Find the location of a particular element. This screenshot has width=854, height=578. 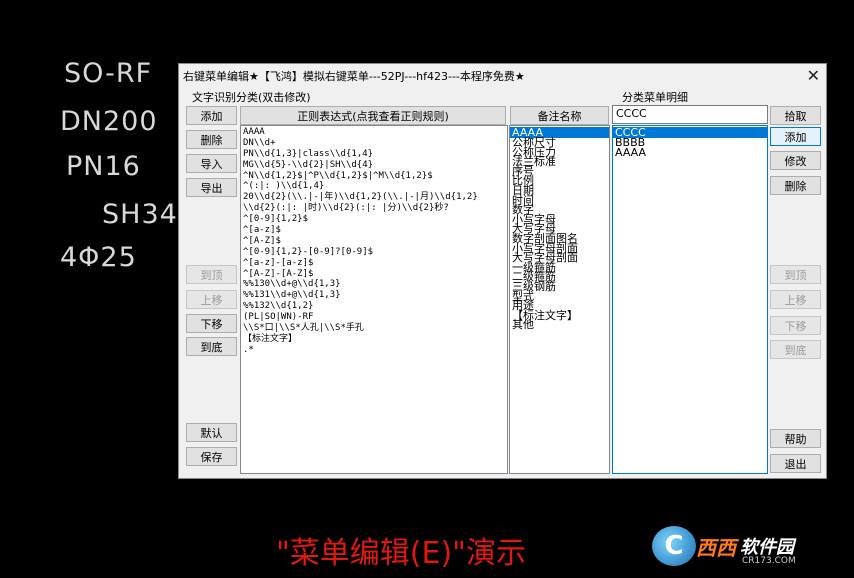

close-icon: ✕ is located at coordinates (813, 75).